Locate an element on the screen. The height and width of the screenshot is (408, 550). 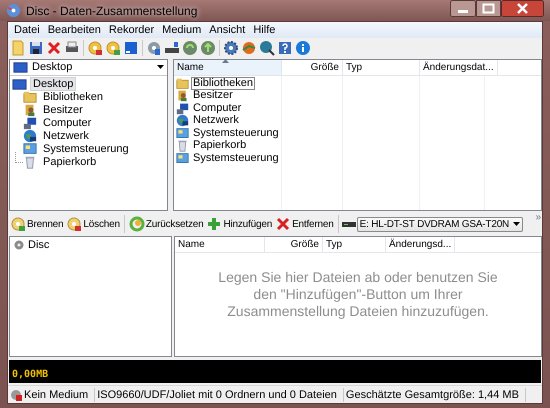
tree-item: Disc is located at coordinates (39, 245).